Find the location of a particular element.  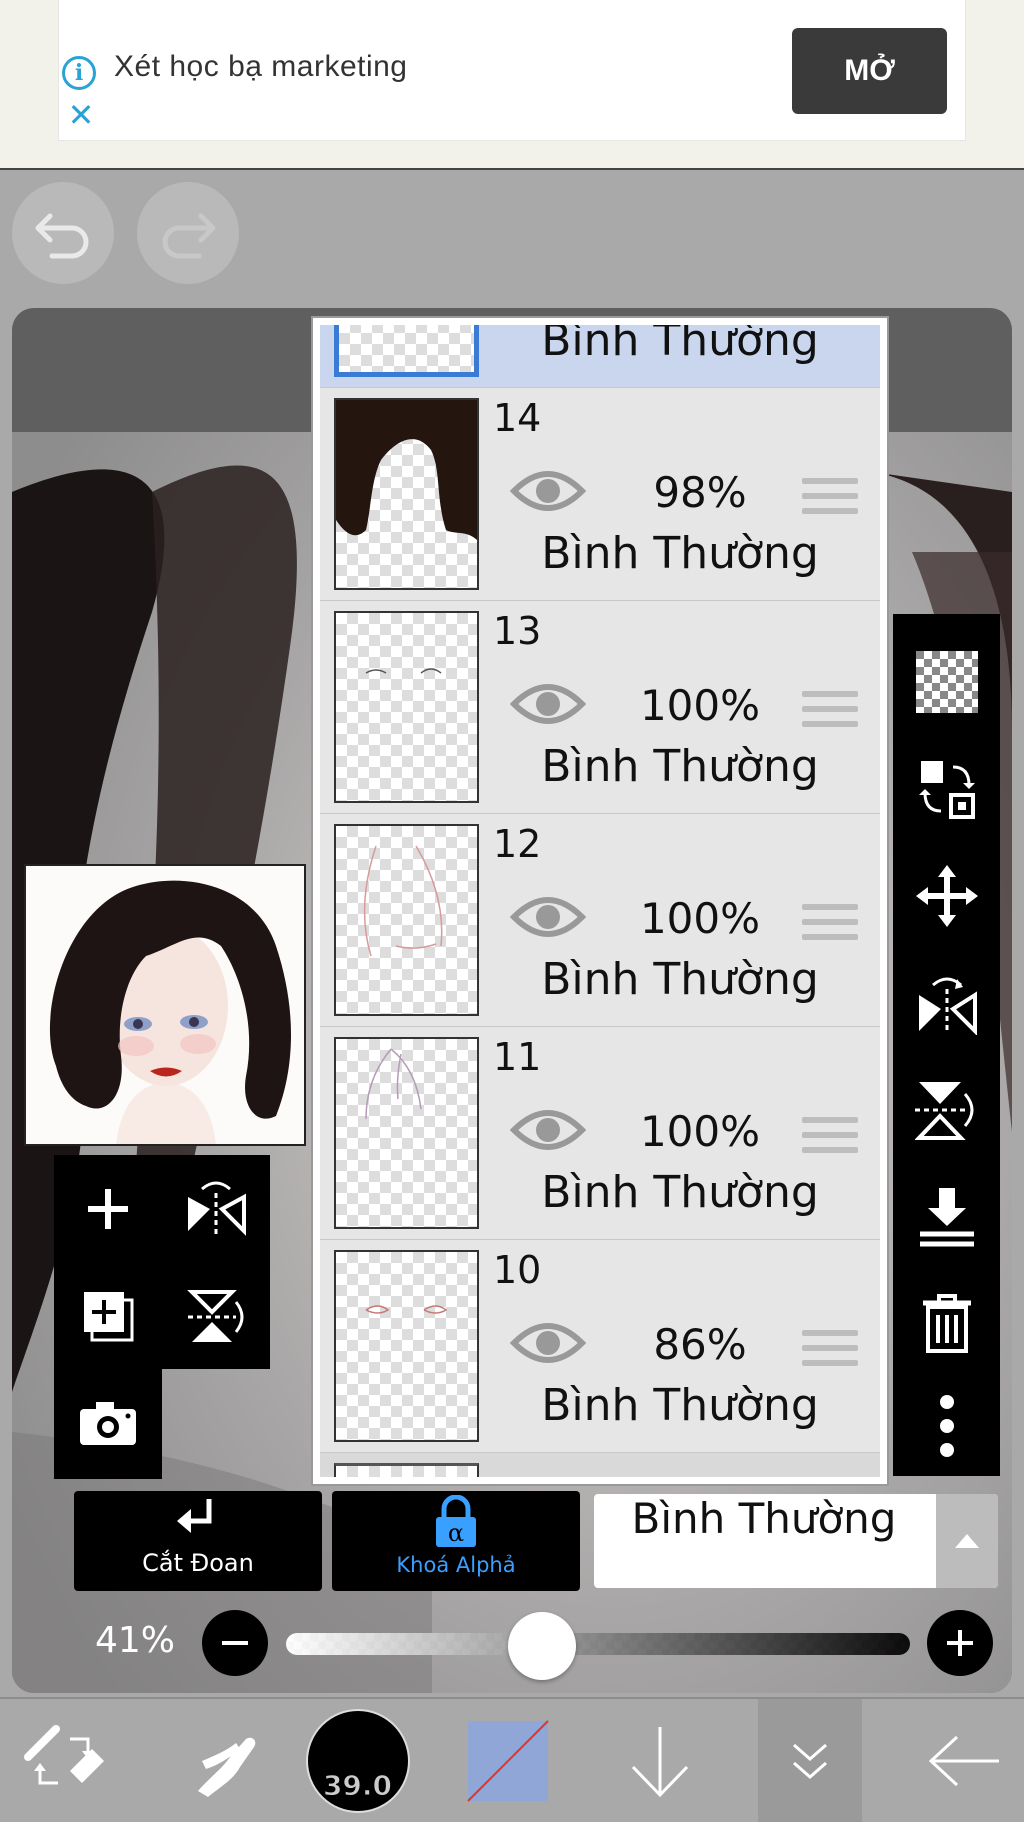

more-options-button is located at coordinates (946, 1426).